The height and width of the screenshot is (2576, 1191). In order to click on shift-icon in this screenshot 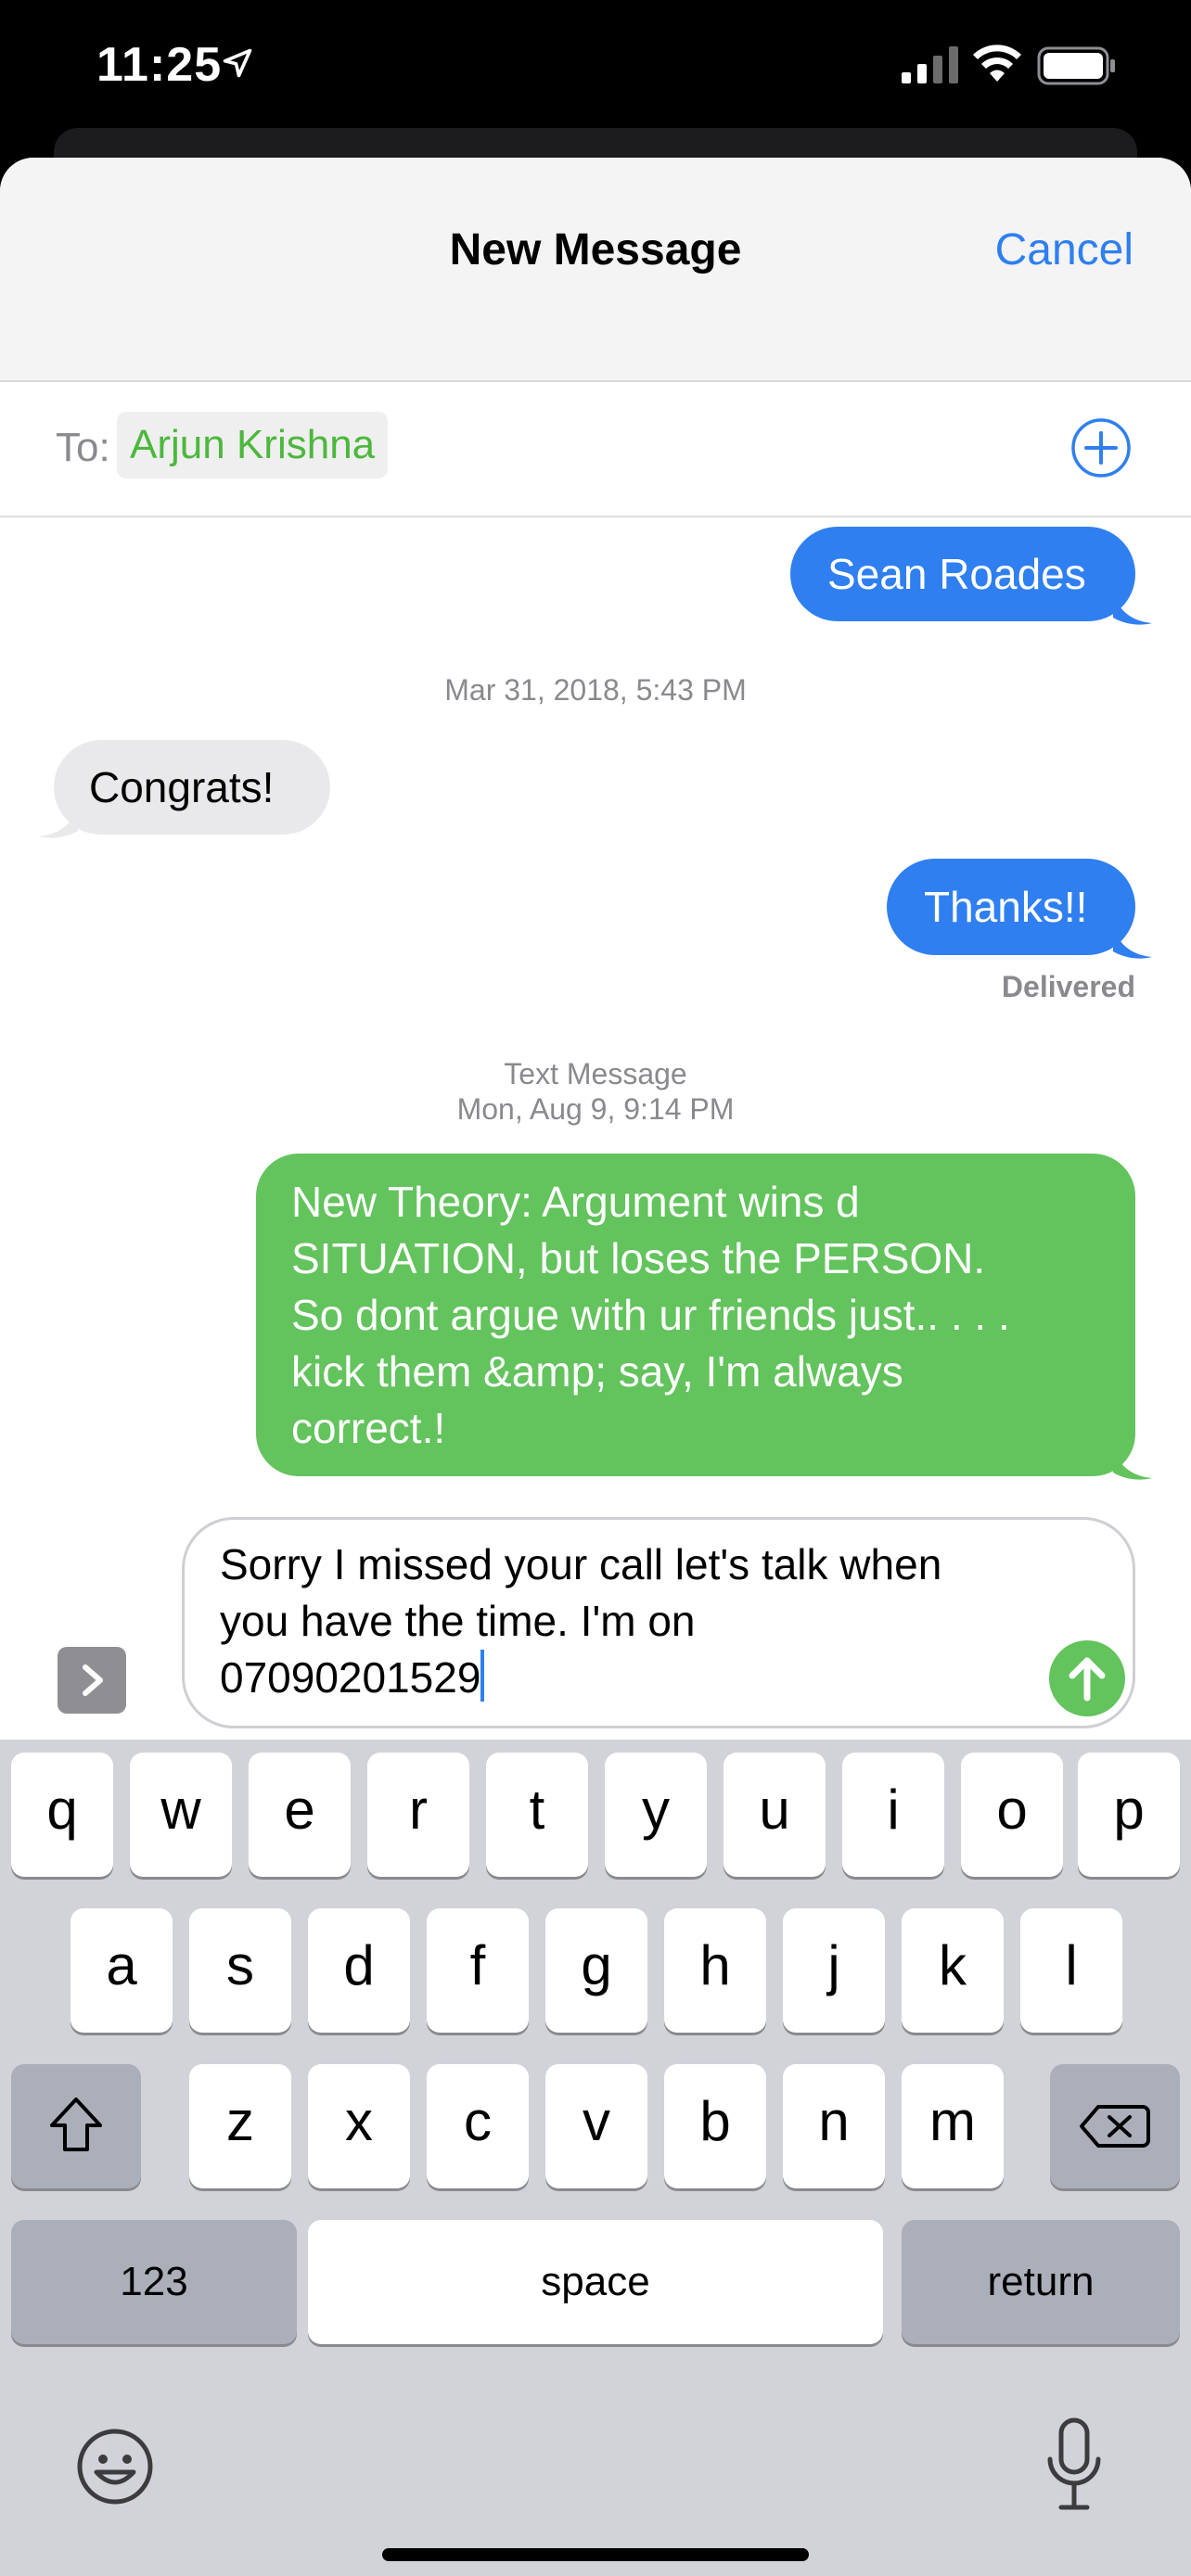, I will do `click(76, 2125)`.